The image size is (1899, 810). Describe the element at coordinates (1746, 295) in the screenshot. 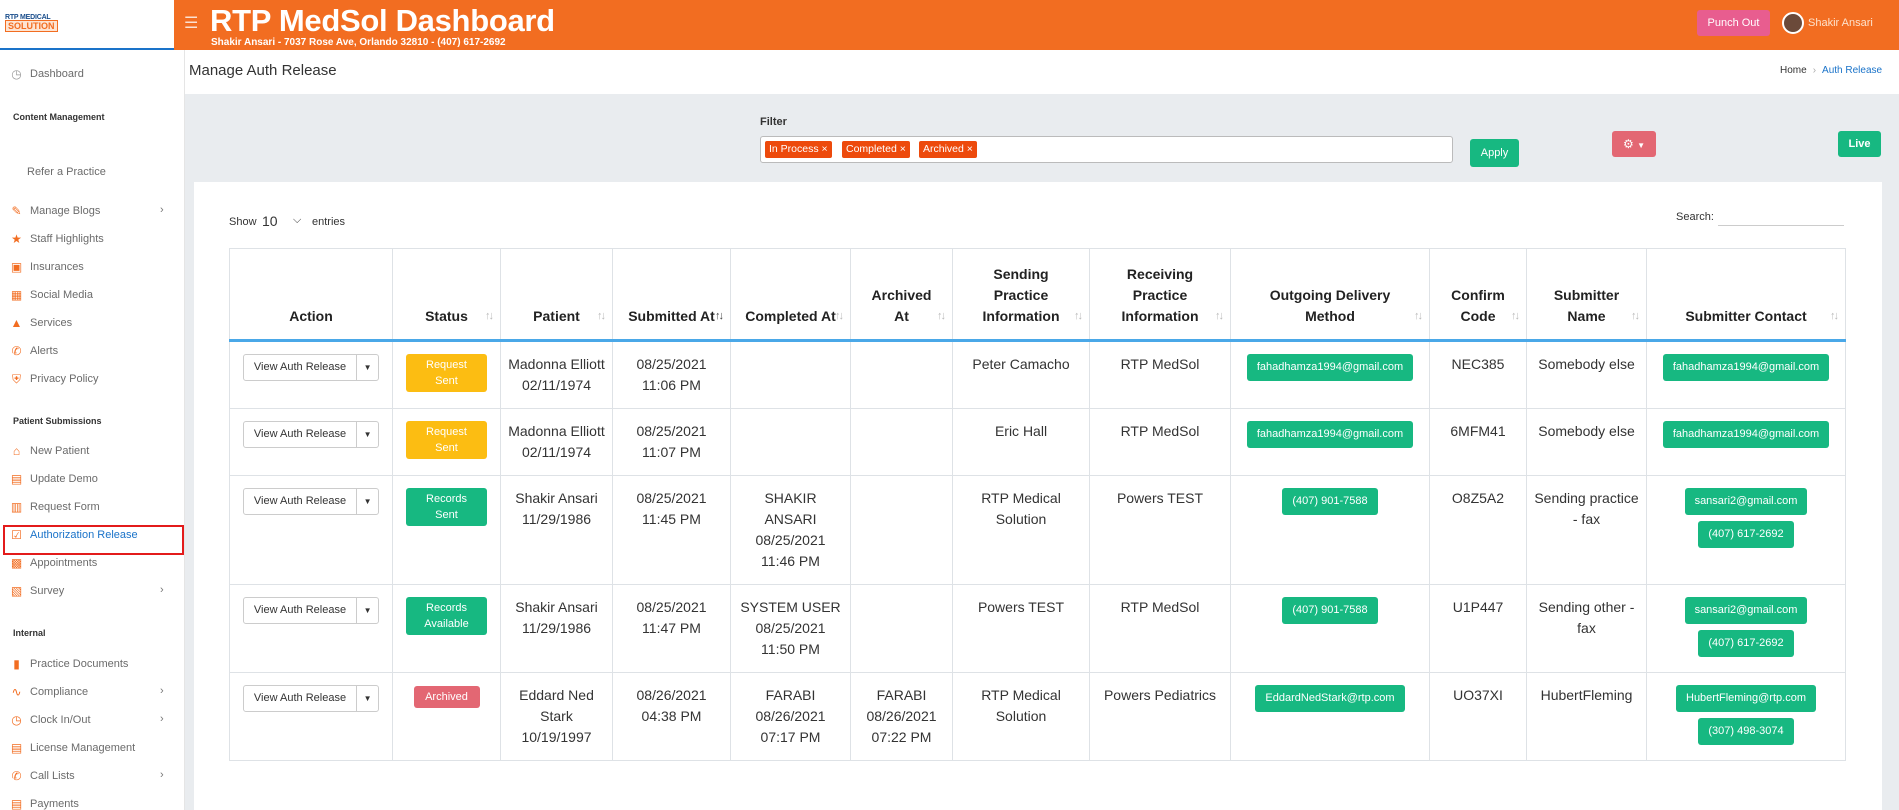

I see `column-header-contact: Submitter Contact ↑↓` at that location.